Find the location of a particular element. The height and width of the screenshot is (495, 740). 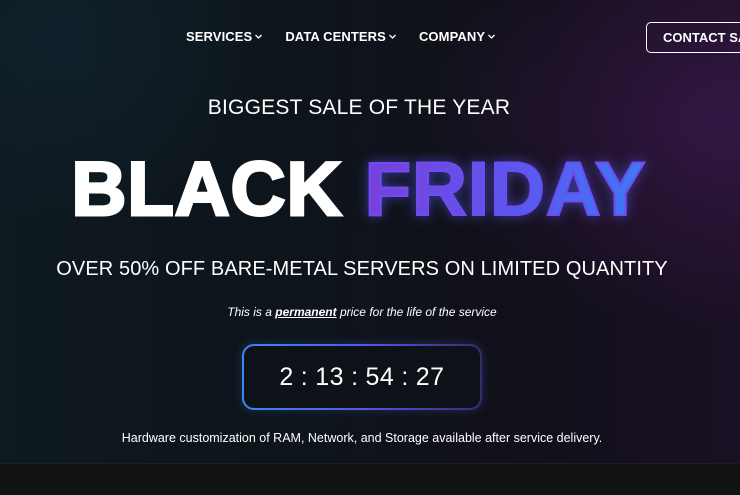

headline-black: BLACK is located at coordinates (206, 189).